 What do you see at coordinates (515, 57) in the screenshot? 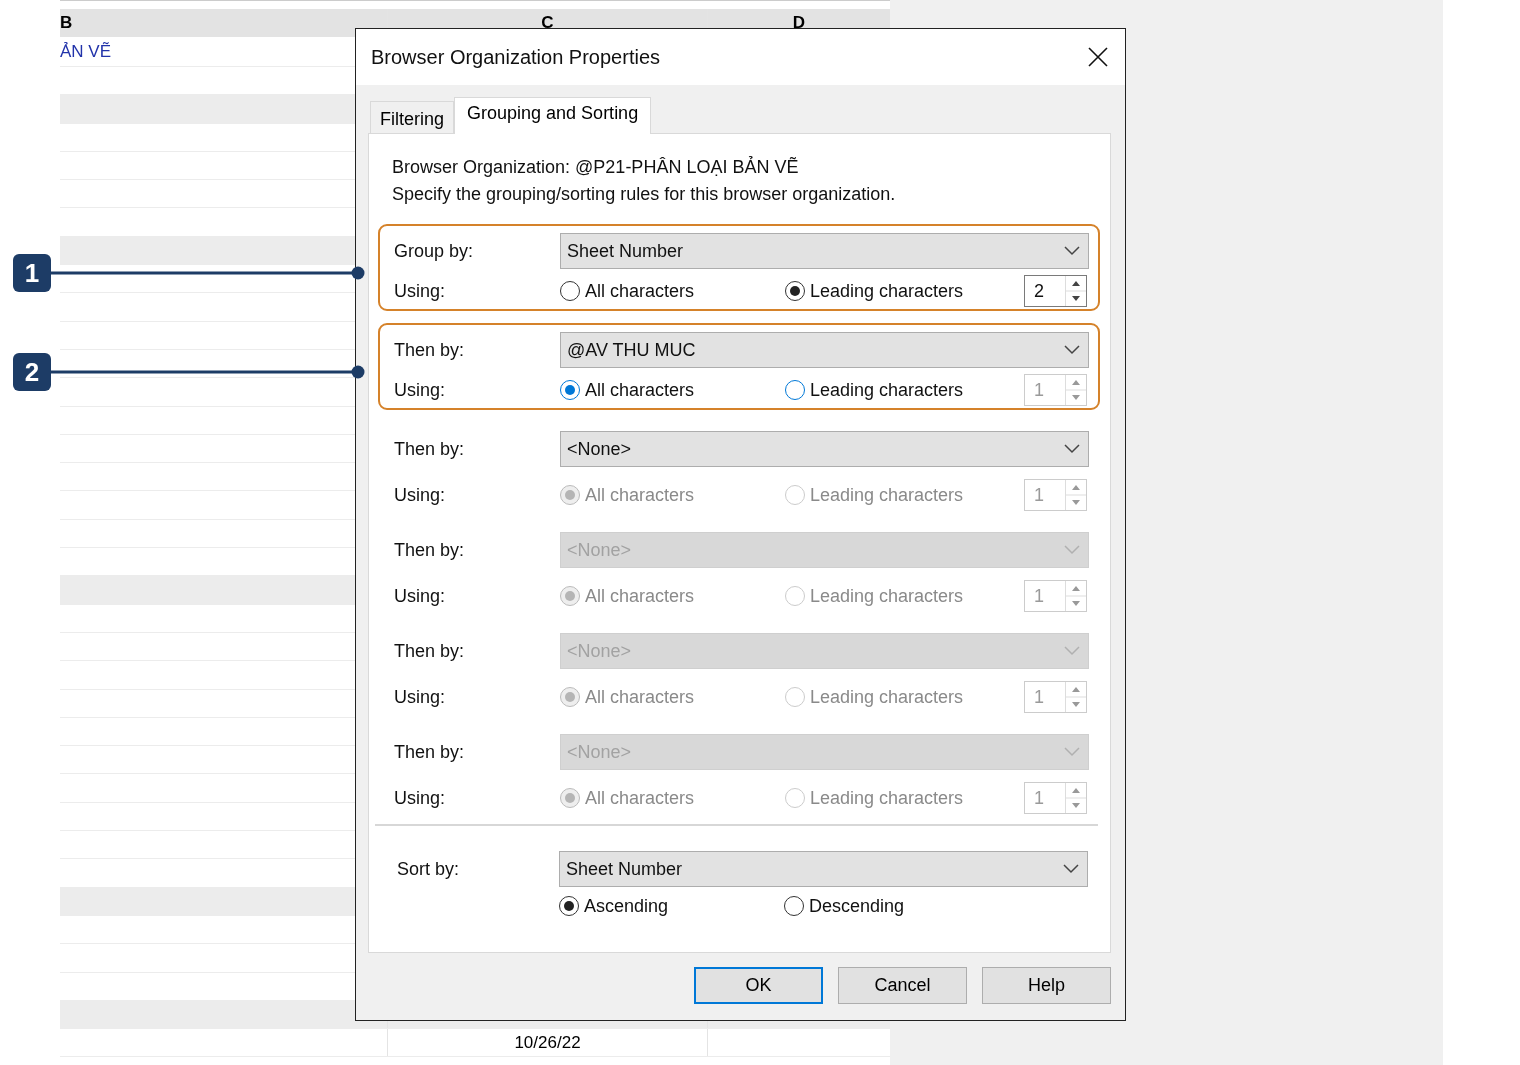
I see `window-title: Browser Organization Properties` at bounding box center [515, 57].